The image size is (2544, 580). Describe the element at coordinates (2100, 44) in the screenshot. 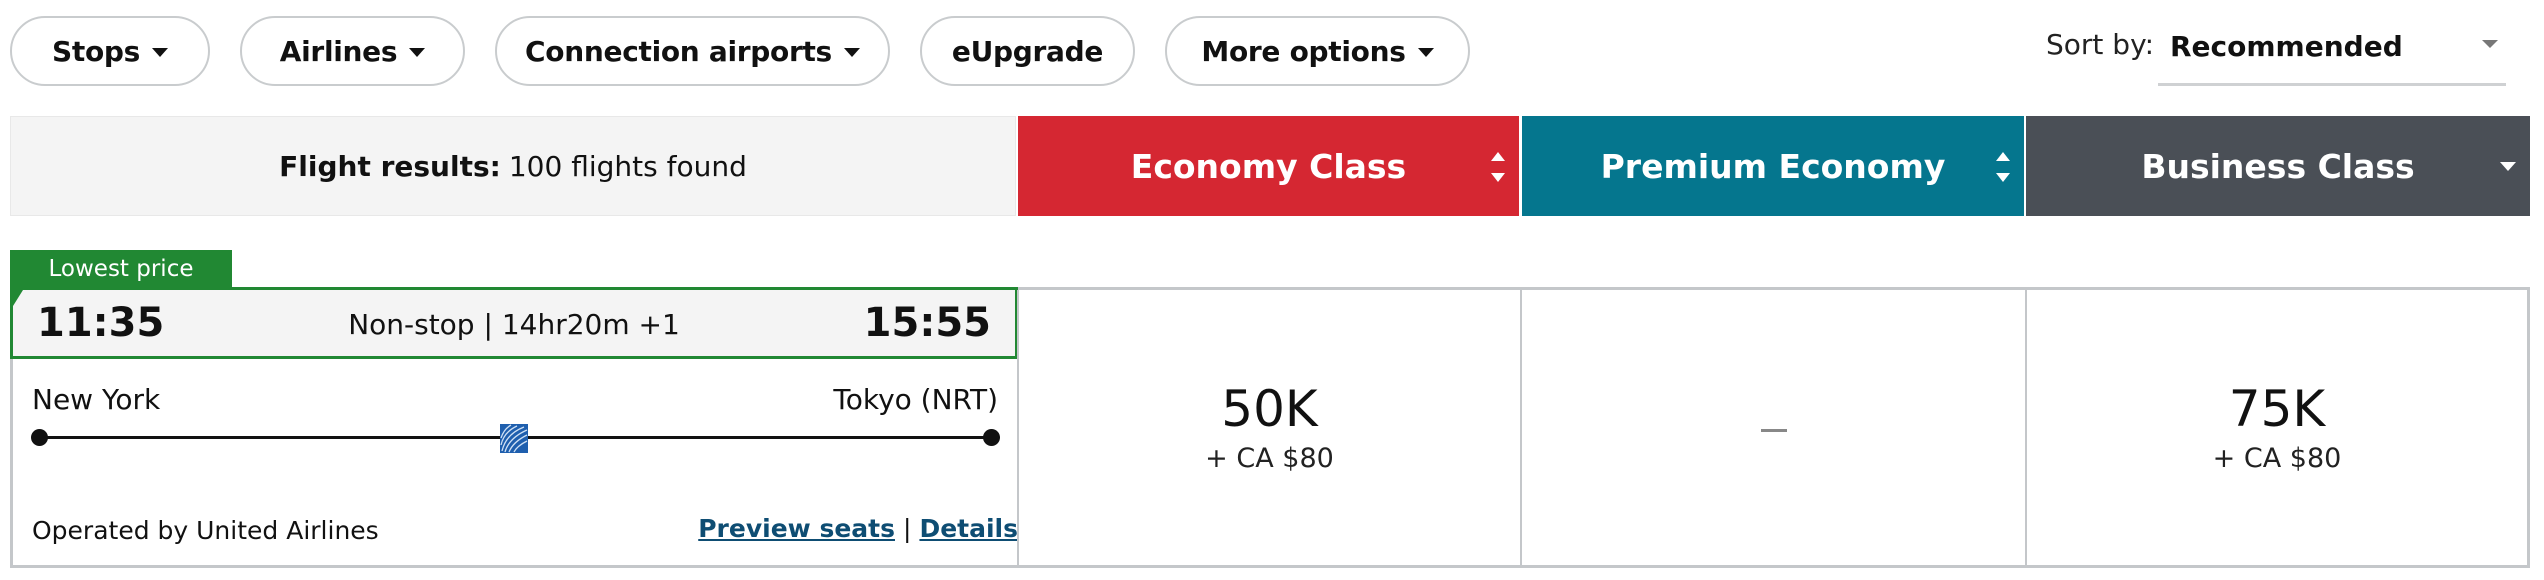

I see `sort-label: Sort by:` at that location.